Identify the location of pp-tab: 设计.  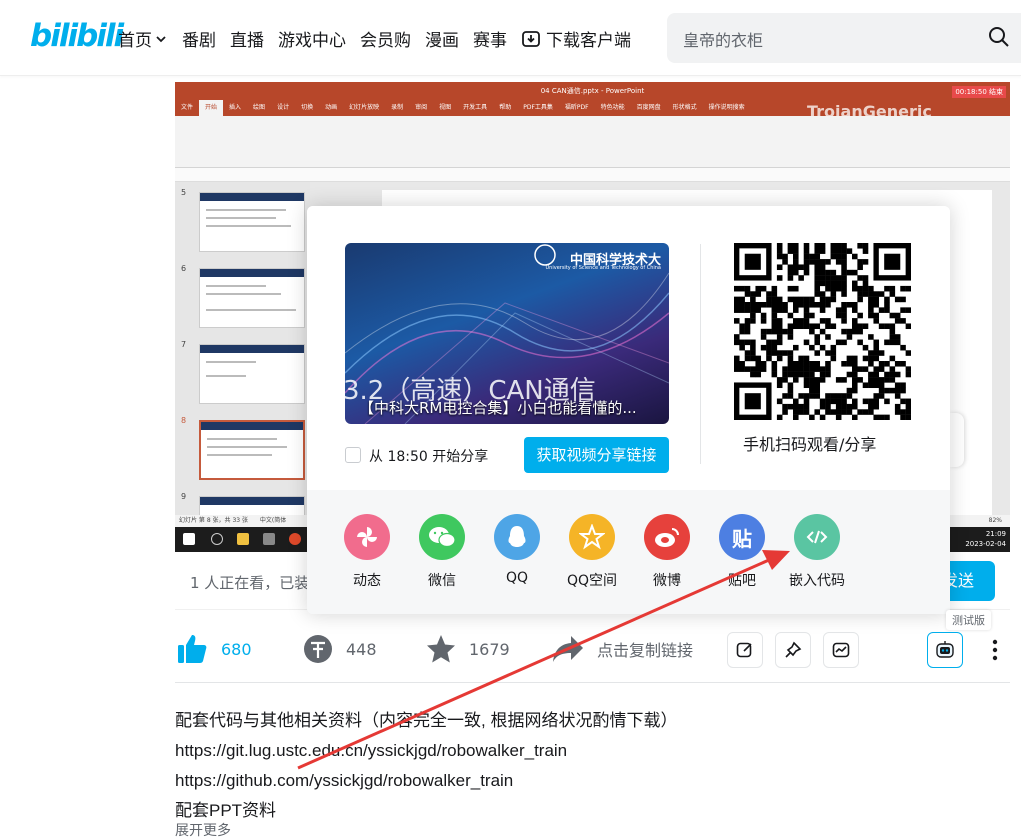
(283, 107).